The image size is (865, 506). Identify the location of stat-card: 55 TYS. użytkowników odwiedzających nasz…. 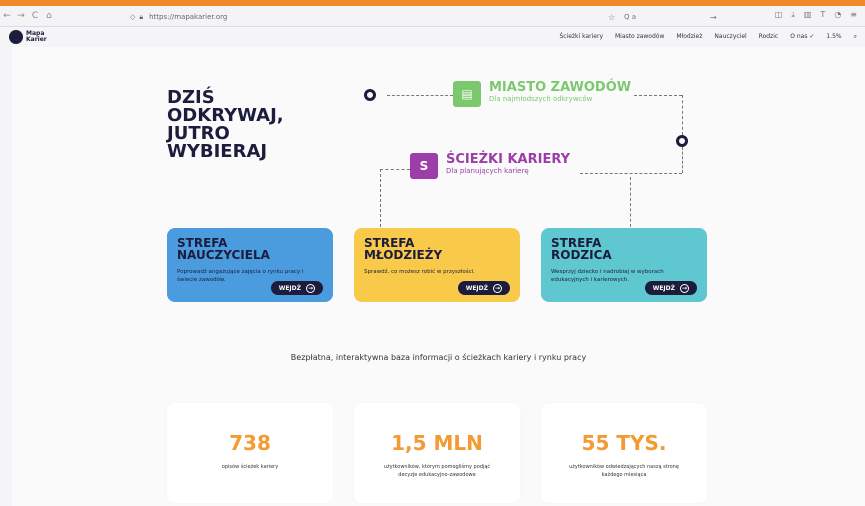
(624, 453).